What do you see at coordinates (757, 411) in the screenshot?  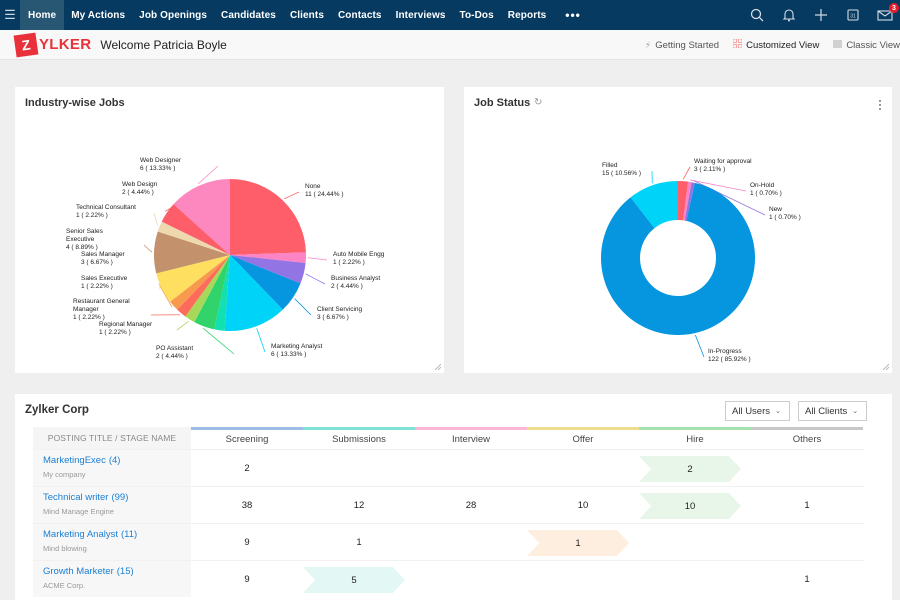 I see `user-filter-select: All Users ⌄` at bounding box center [757, 411].